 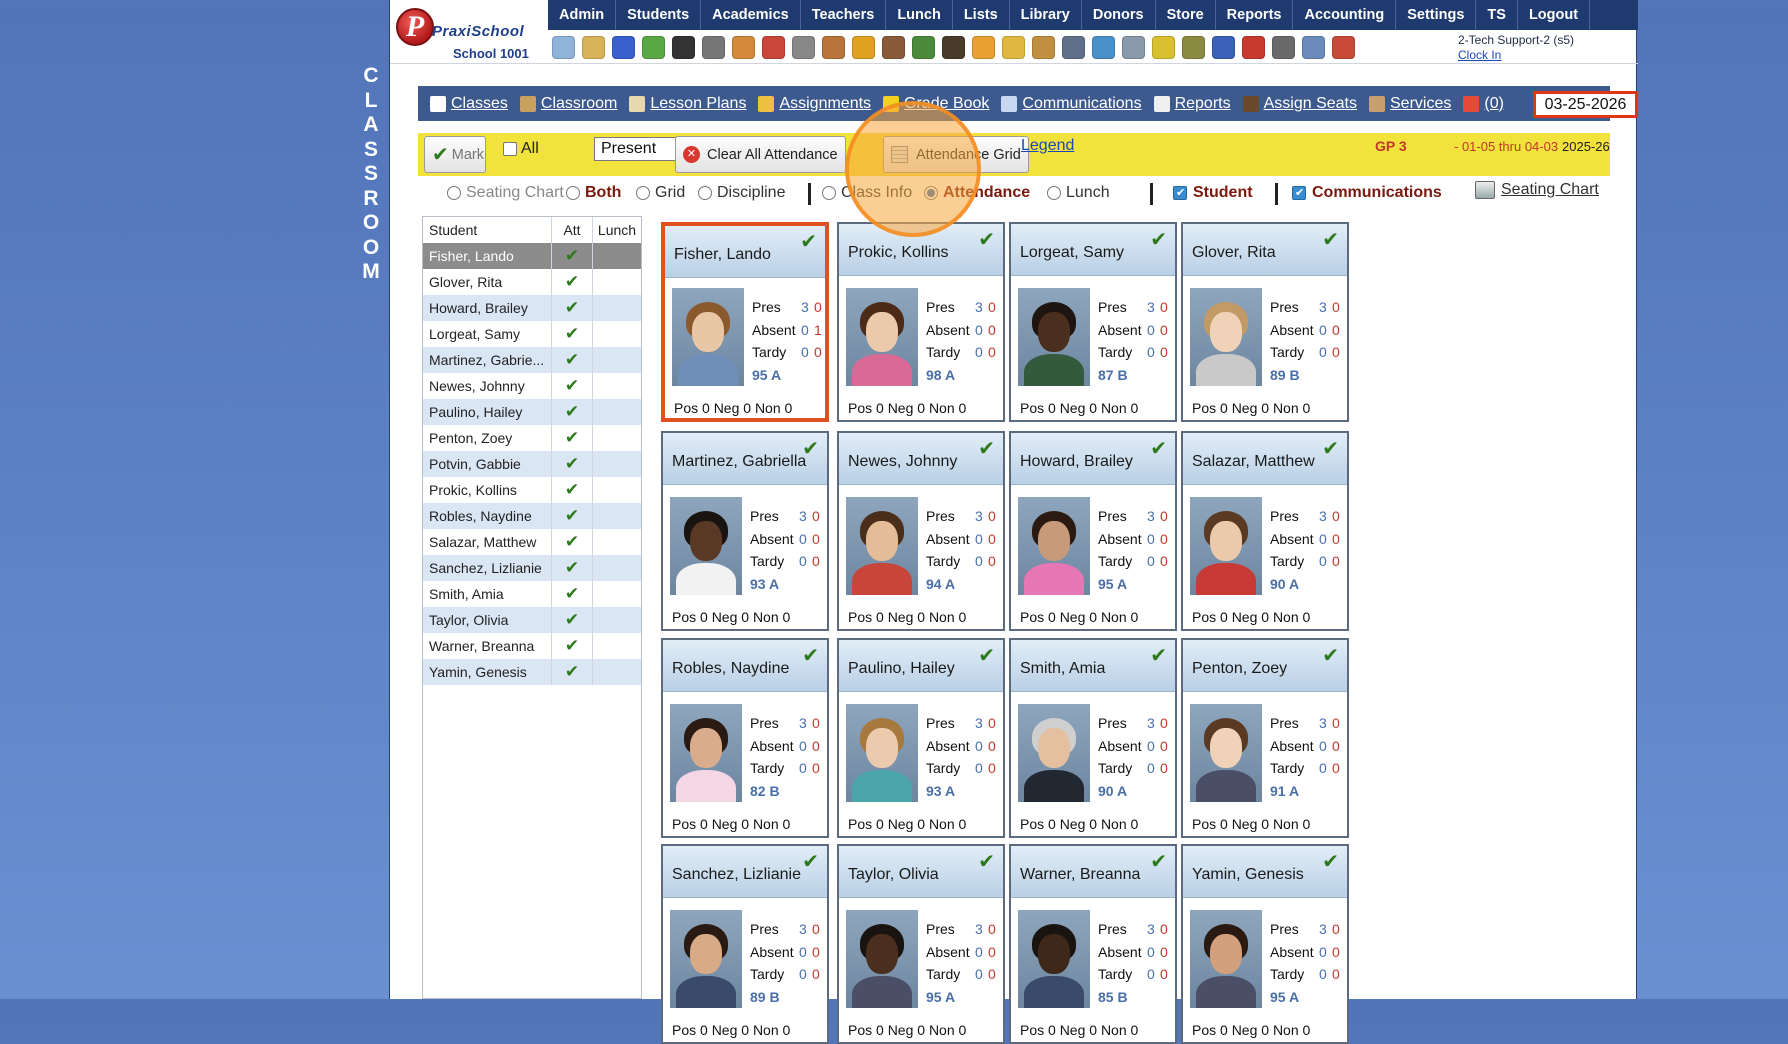 I want to click on clear-all-attendance-button: ✕ Clear All Attendance, so click(x=760, y=154).